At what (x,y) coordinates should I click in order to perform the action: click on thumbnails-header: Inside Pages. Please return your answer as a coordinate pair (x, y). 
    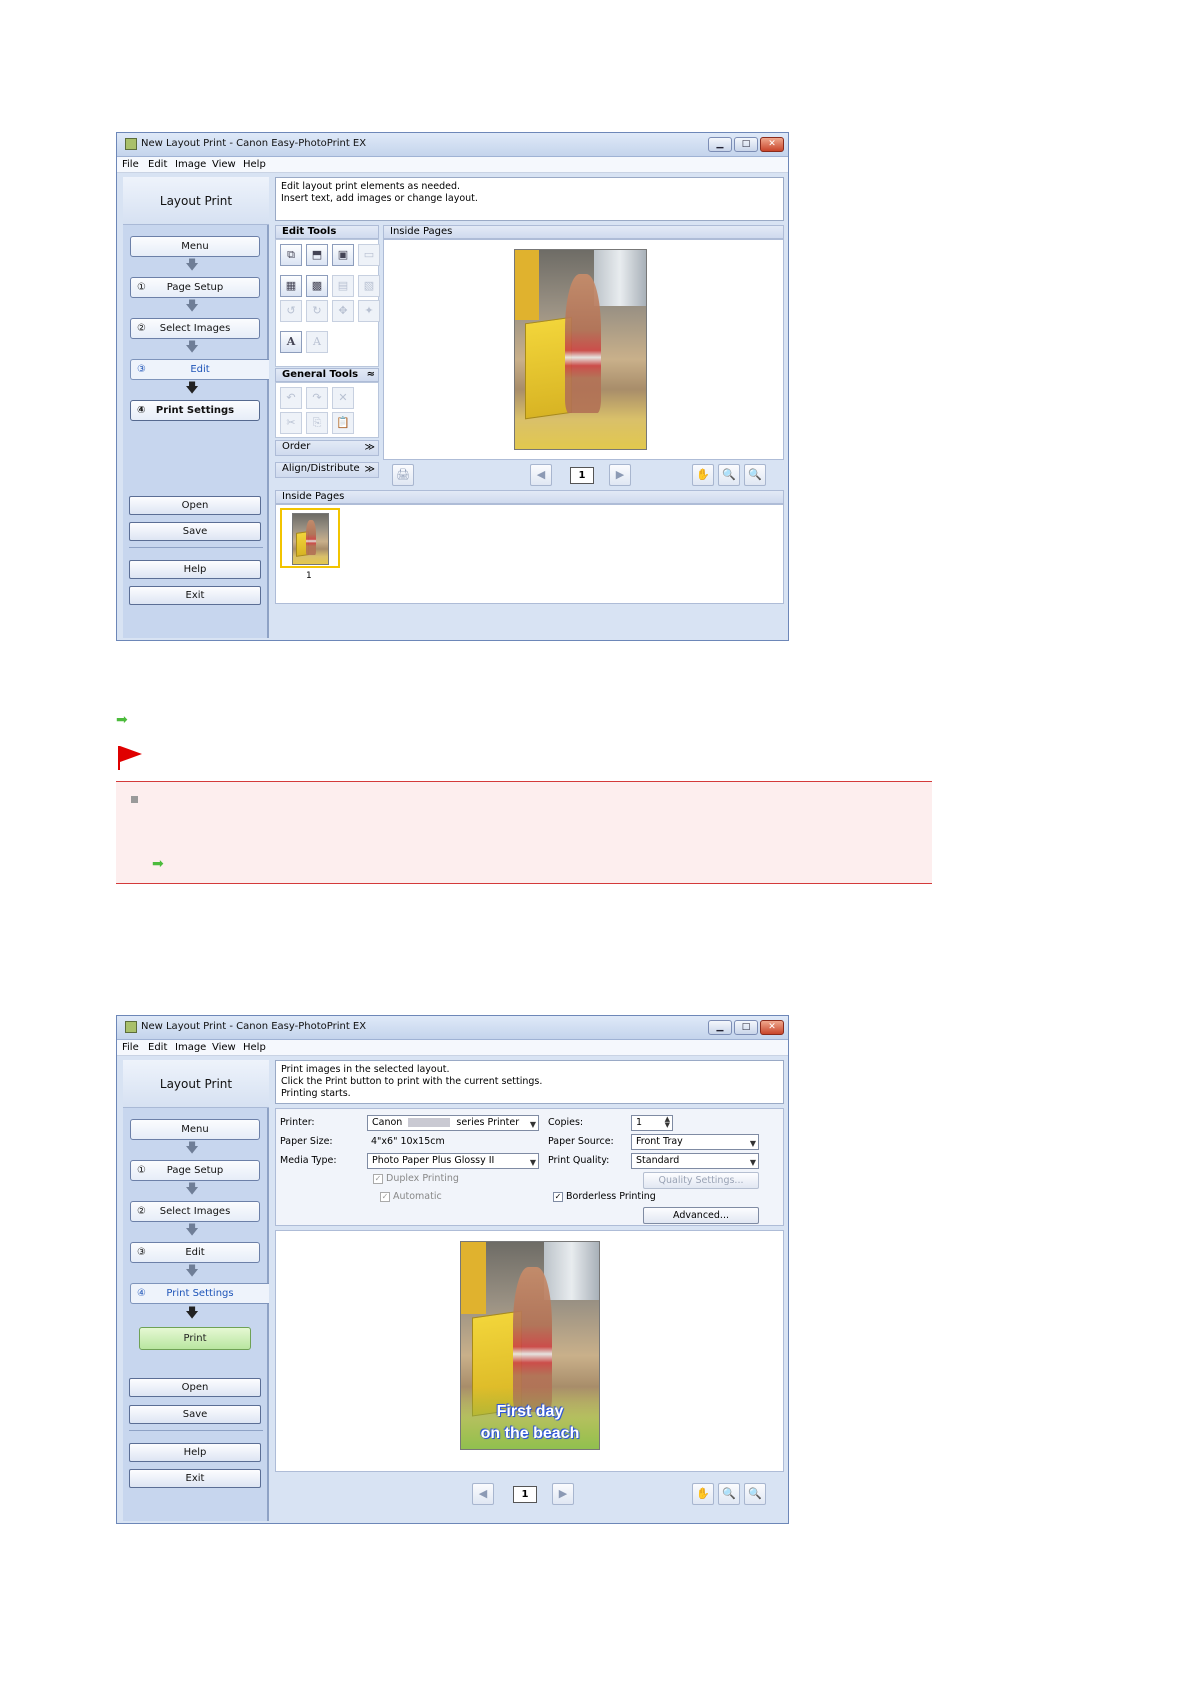
    Looking at the image, I should click on (529, 497).